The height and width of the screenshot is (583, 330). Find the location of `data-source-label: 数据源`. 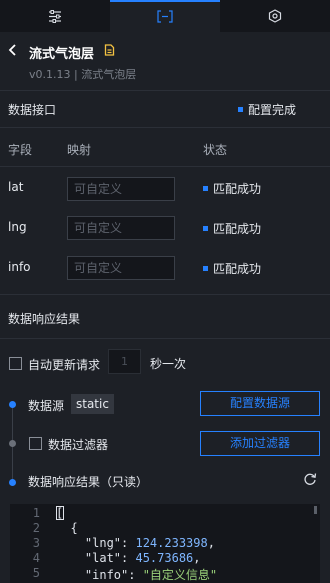

data-source-label: 数据源 is located at coordinates (46, 406).